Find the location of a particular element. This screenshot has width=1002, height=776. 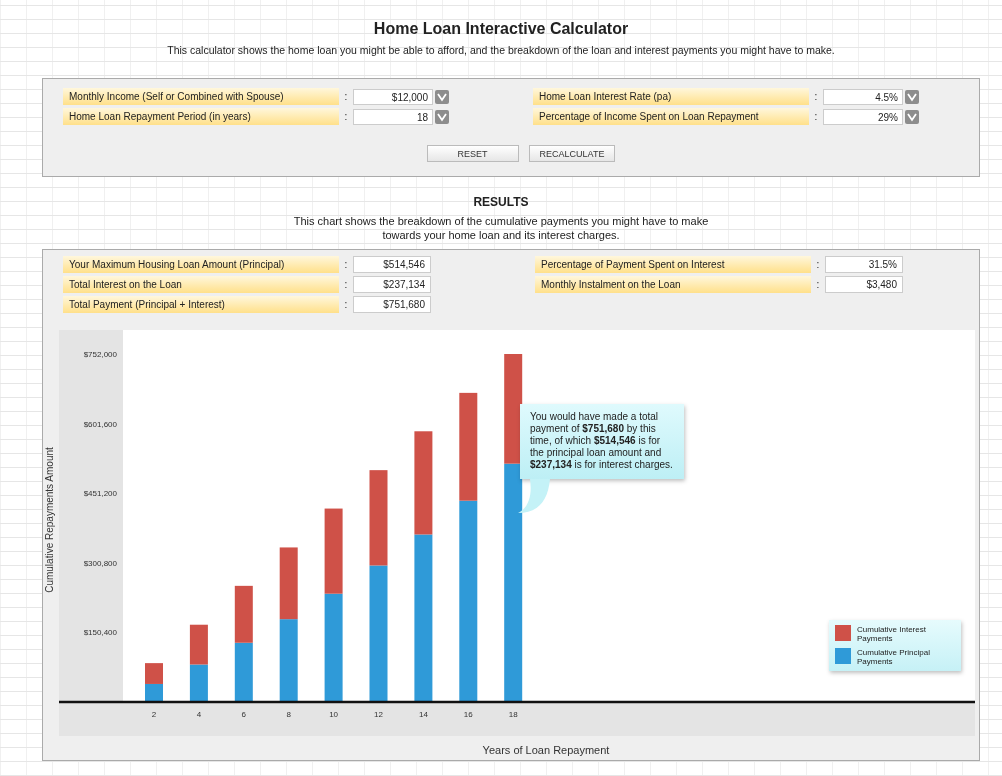

result-value: $237,134 is located at coordinates (392, 284).